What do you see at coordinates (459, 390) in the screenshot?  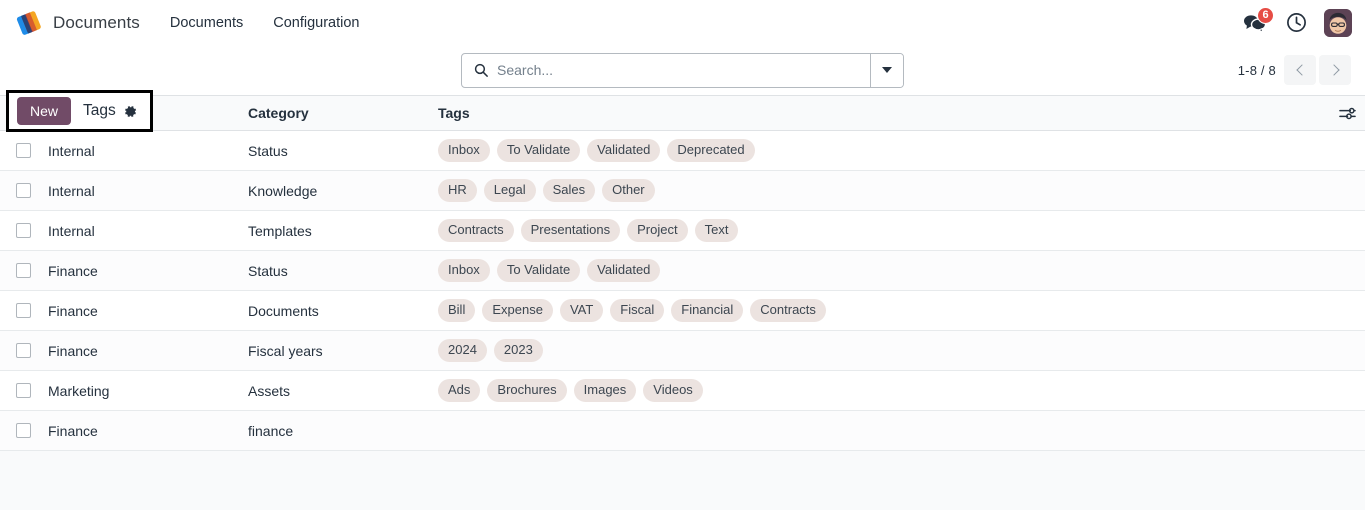 I see `tag-badge: Ads` at bounding box center [459, 390].